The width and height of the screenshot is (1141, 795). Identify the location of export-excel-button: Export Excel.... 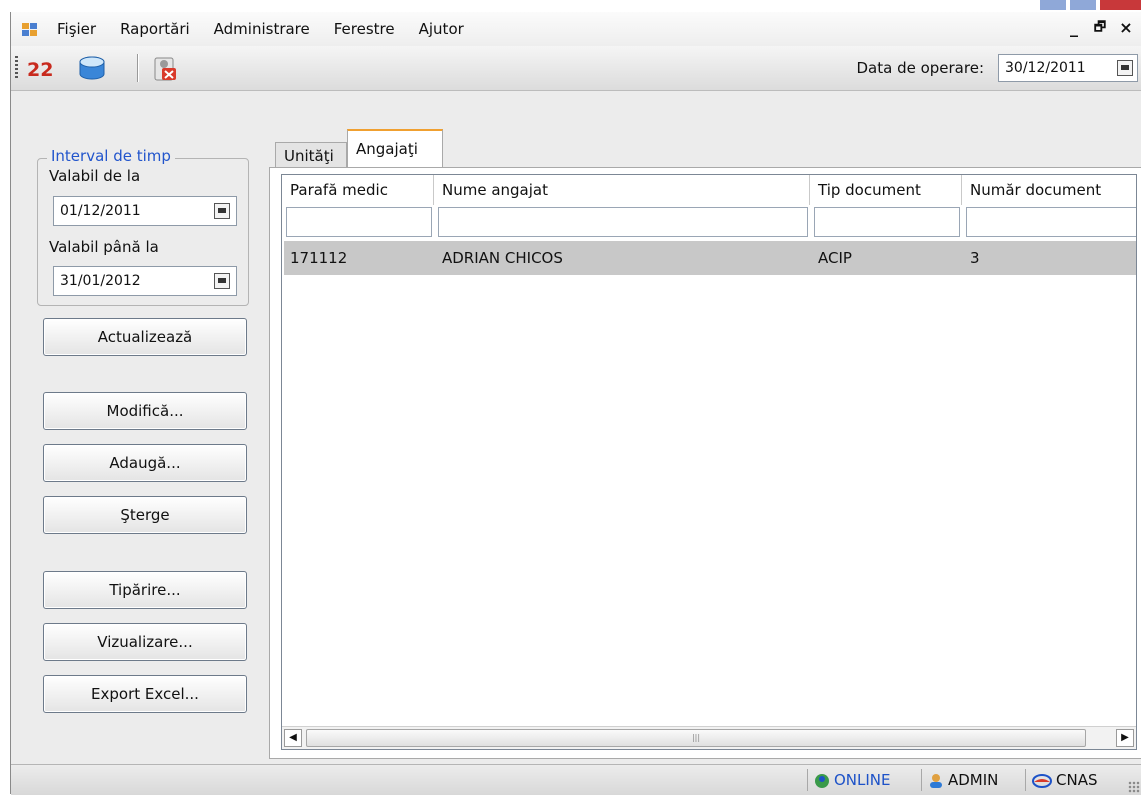
(145, 694).